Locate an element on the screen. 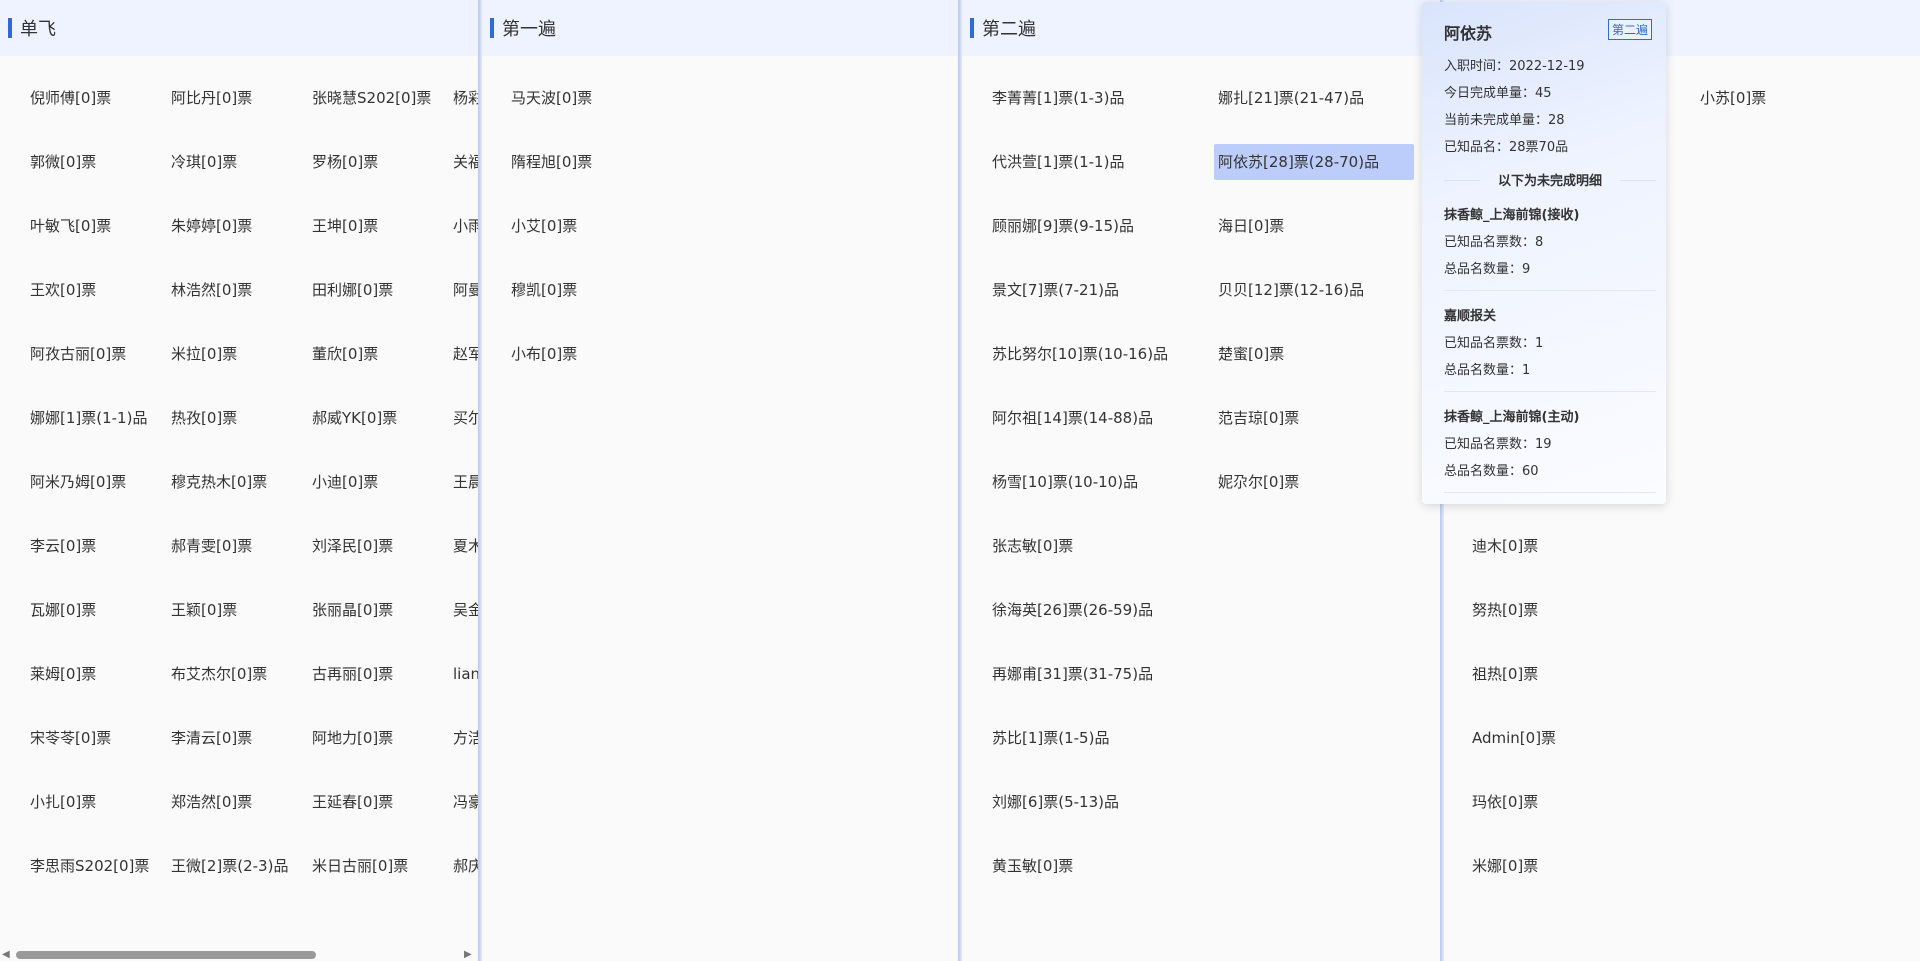 The width and height of the screenshot is (1920, 961). worker-item: 阿米乃姆[0]票 is located at coordinates (78, 482).